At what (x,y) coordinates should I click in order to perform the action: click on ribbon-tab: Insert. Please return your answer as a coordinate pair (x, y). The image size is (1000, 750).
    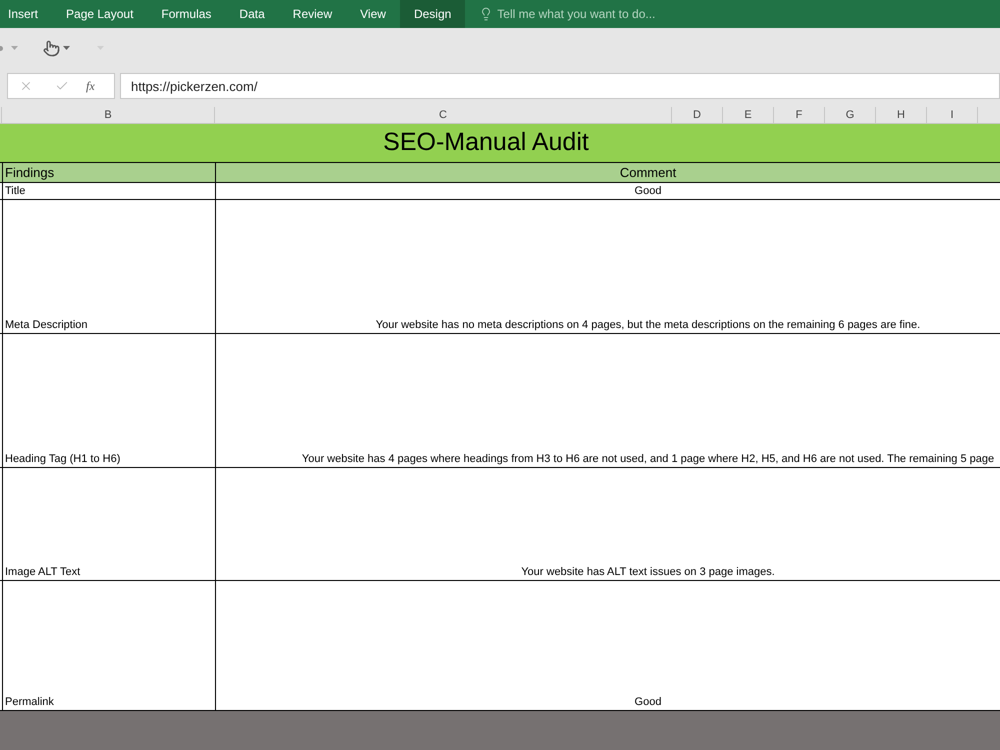
    Looking at the image, I should click on (26, 14).